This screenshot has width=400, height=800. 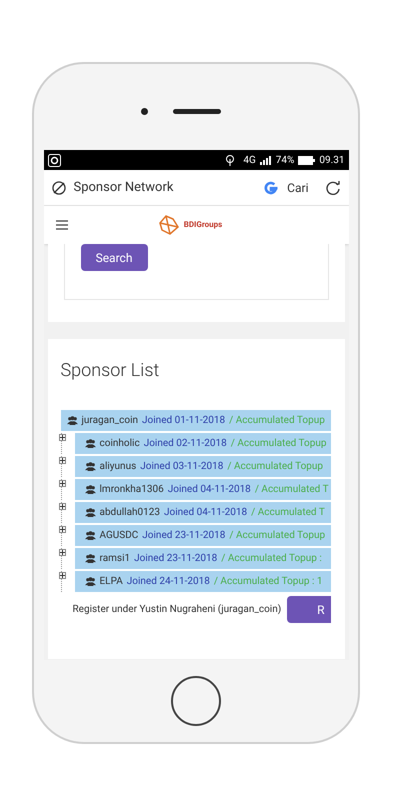 I want to click on speaker-icon, so click(x=197, y=111).